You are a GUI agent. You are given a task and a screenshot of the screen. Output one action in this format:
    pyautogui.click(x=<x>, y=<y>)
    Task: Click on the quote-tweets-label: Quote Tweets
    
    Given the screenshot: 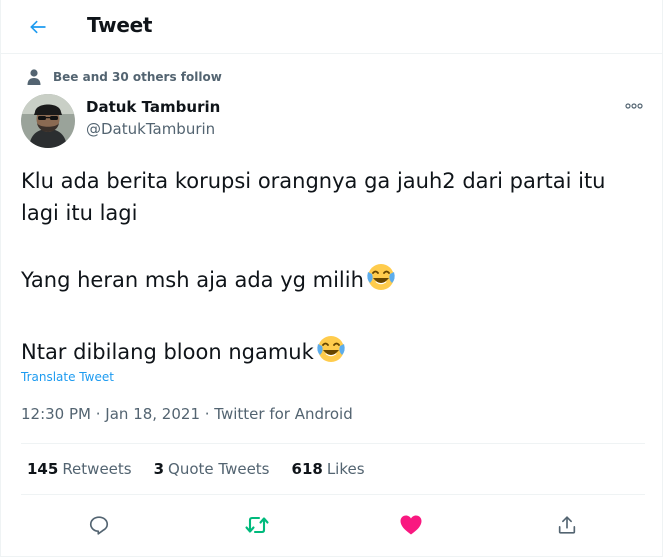 What is the action you would take?
    pyautogui.click(x=219, y=469)
    